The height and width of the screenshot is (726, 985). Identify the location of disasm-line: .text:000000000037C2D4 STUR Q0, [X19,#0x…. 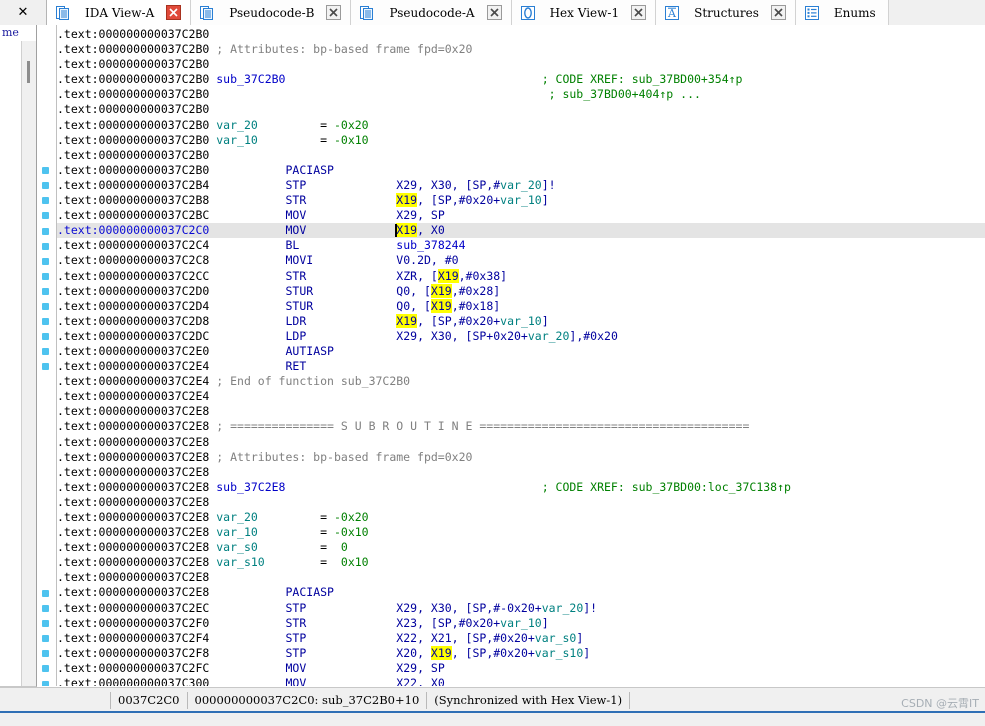
(521, 306).